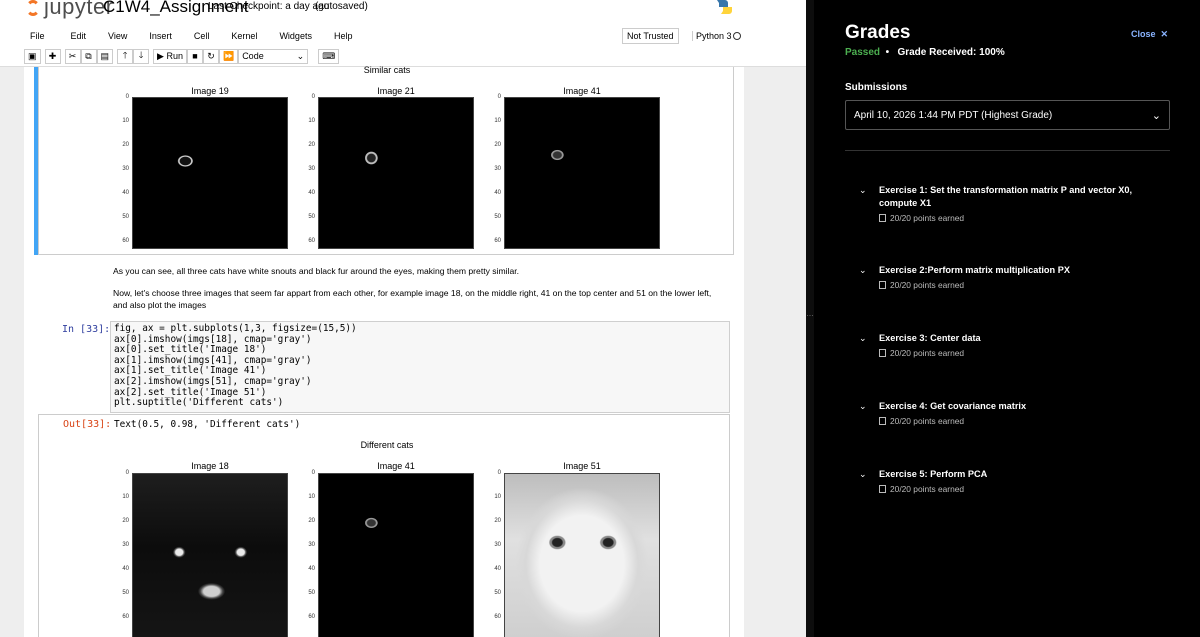  I want to click on paste-button: ▤, so click(105, 56).